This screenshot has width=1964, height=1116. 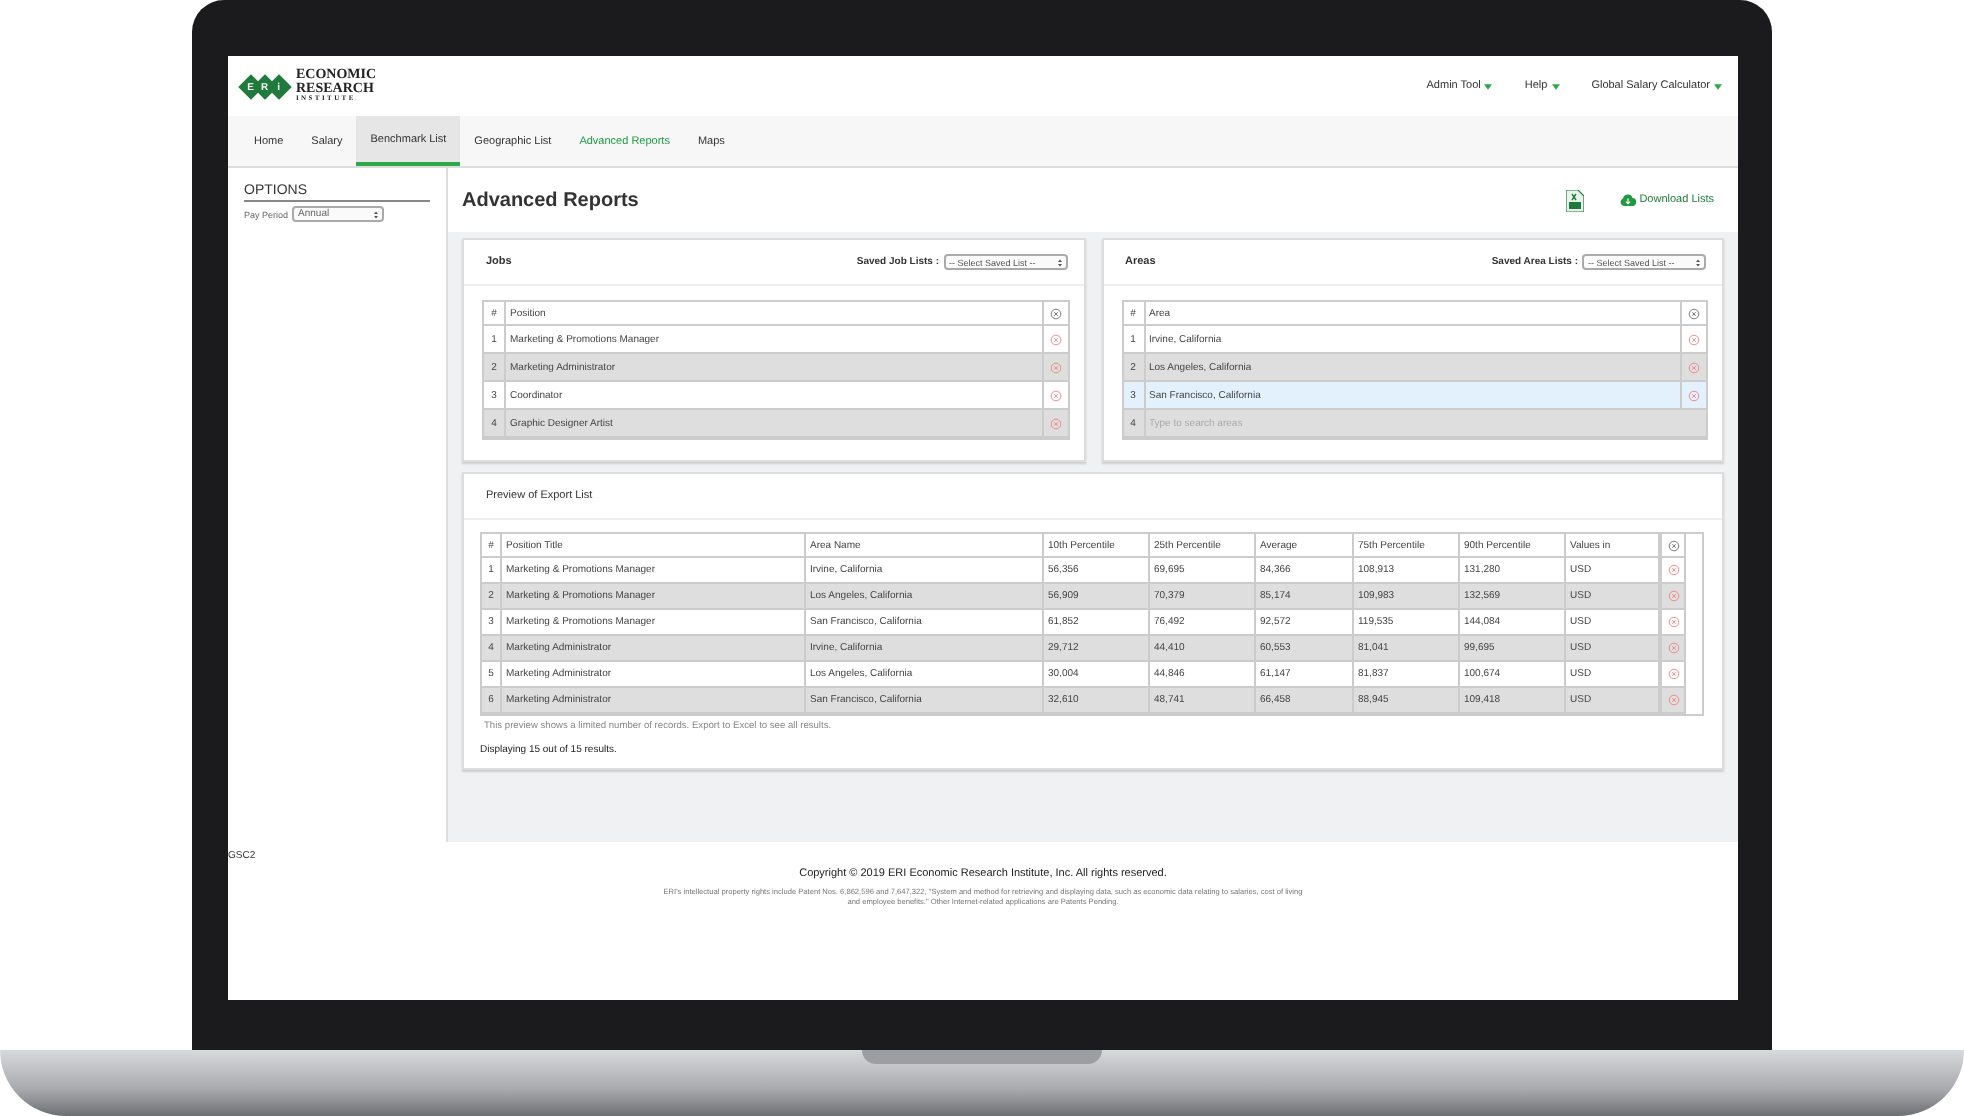 I want to click on excel-file-icon, so click(x=1574, y=200).